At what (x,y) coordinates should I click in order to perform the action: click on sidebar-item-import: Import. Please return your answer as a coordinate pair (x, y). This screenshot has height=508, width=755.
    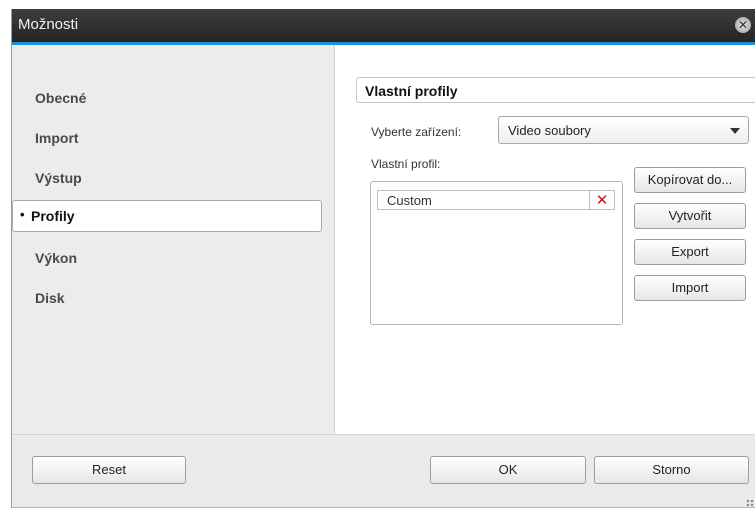
    Looking at the image, I should click on (57, 138).